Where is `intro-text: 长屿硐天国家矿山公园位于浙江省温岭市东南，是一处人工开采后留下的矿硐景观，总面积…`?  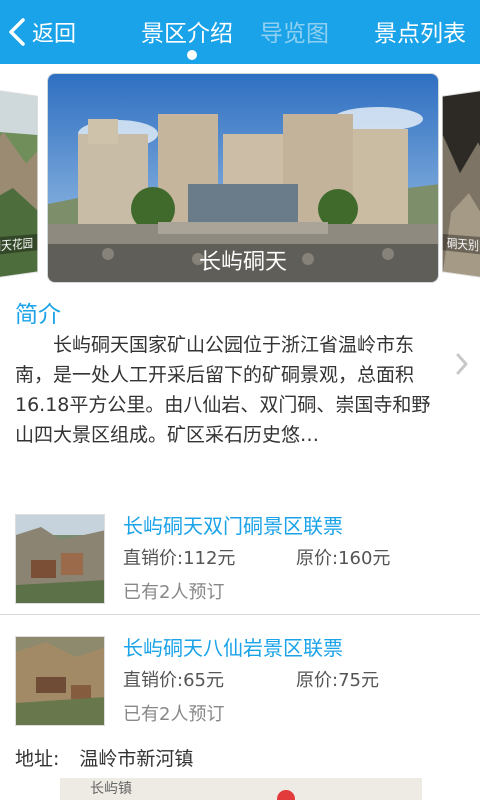
intro-text: 长屿硐天国家矿山公园位于浙江省温岭市东南，是一处人工开采后留下的矿硐景观，总面积… is located at coordinates (223, 390).